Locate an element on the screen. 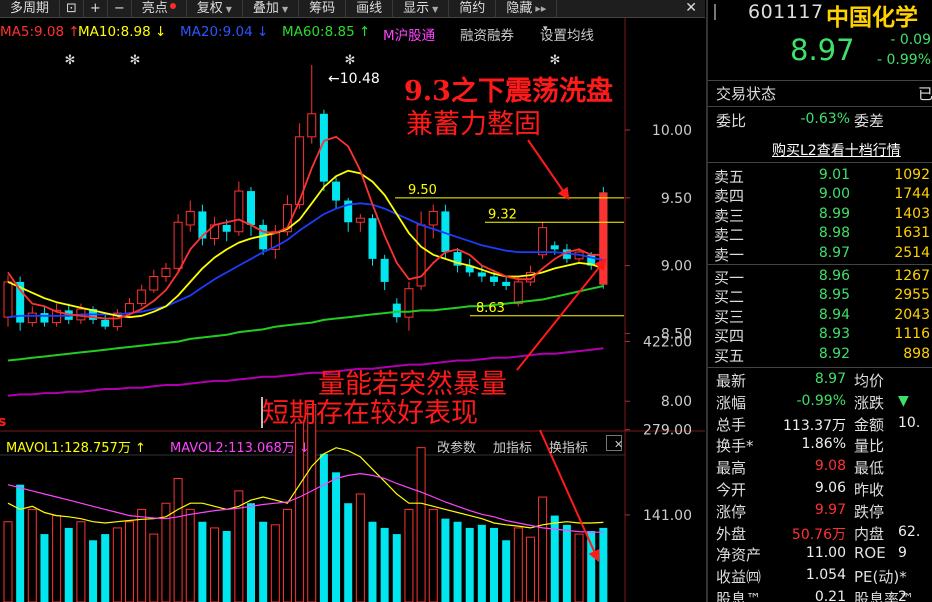 Image resolution: width=932 pixels, height=602 pixels. price-tick-label: 8.00 is located at coordinates (676, 402).